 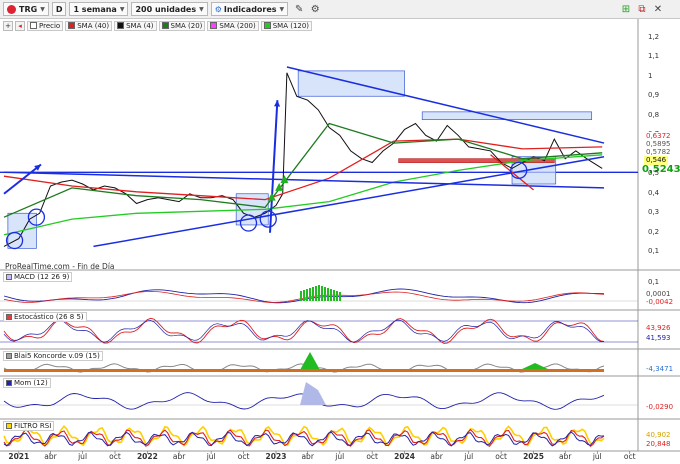 What do you see at coordinates (38, 277) in the screenshot?
I see `panel-label-macd: MACD (12 26 9)` at bounding box center [38, 277].